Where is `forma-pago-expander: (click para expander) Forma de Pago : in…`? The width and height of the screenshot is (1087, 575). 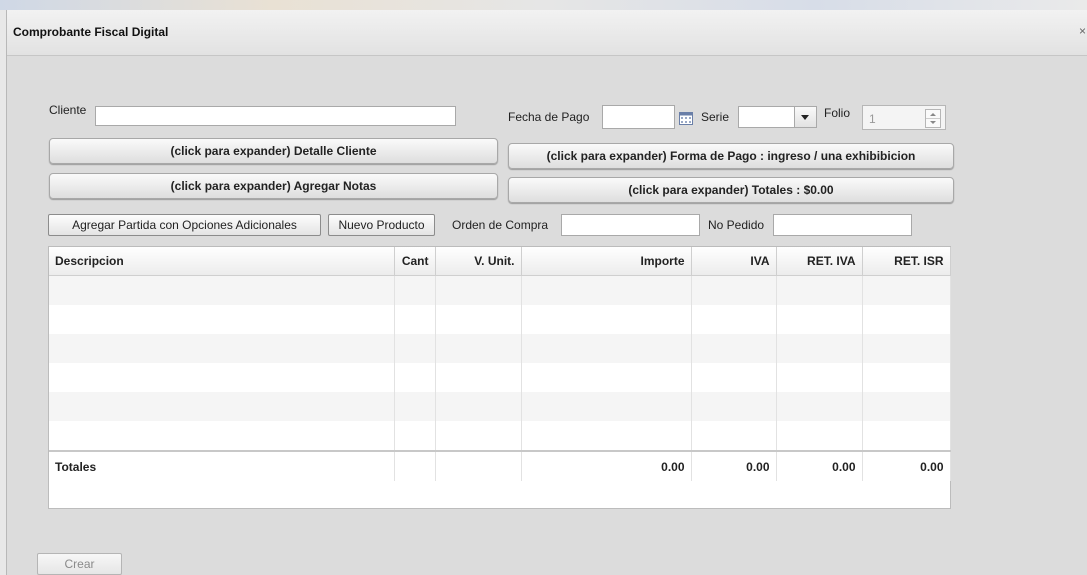 forma-pago-expander: (click para expander) Forma de Pago : in… is located at coordinates (731, 156).